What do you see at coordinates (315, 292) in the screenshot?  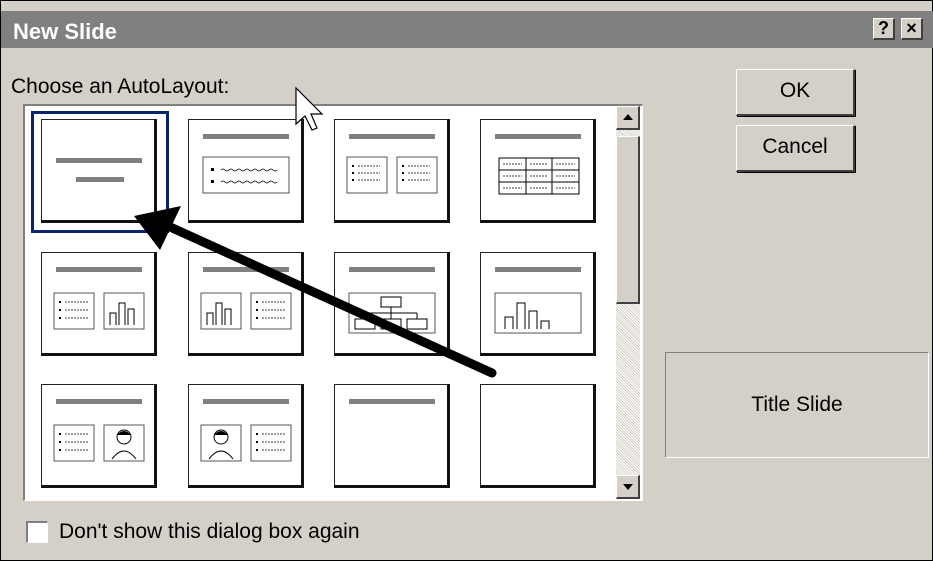 I see `annotation-arrow-icon` at bounding box center [315, 292].